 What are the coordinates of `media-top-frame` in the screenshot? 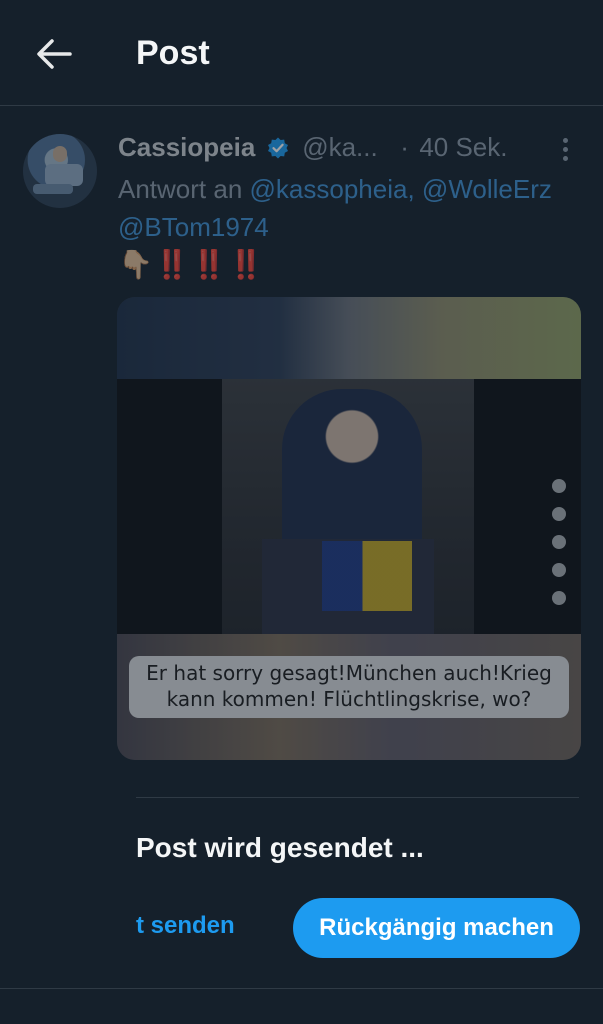 It's located at (349, 338).